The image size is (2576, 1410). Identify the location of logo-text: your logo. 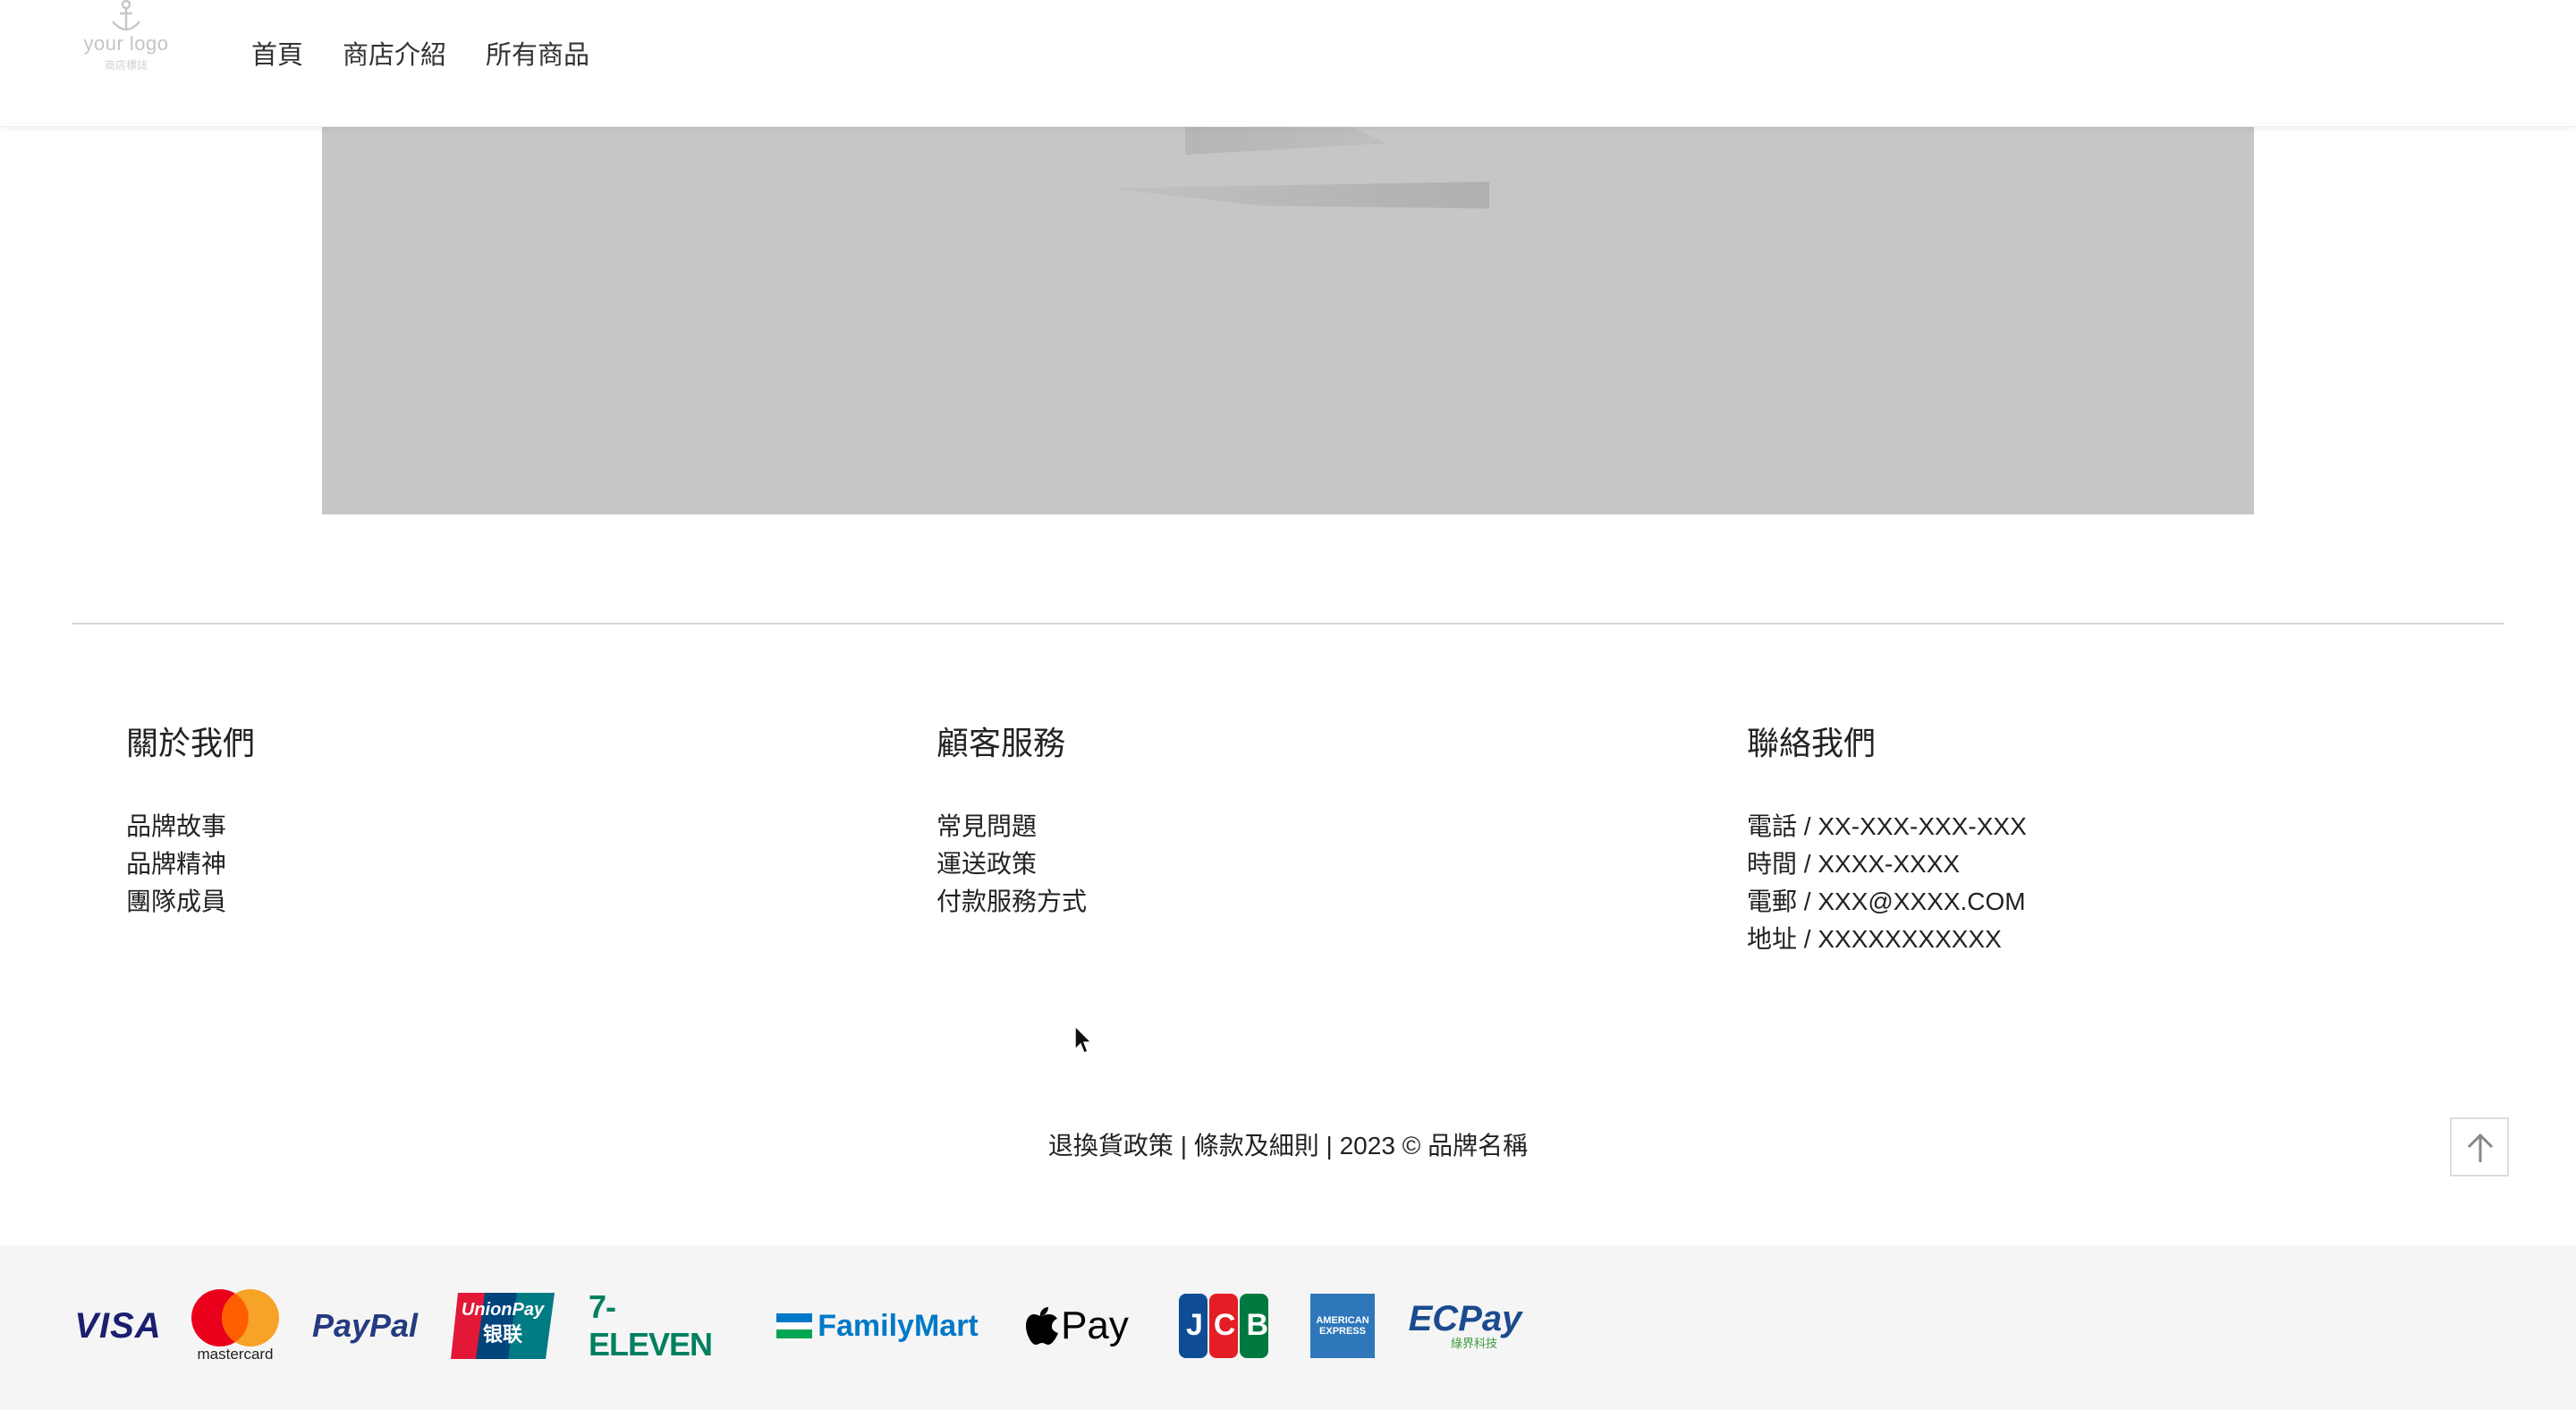
(126, 43).